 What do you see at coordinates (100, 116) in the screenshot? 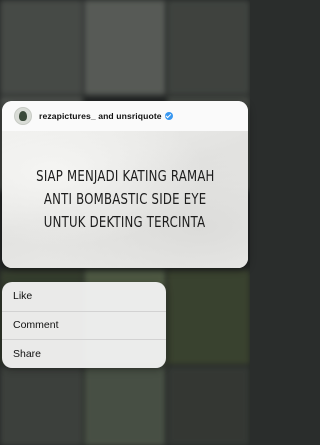
I see `post-author: rezapictures_ and unsriquote` at bounding box center [100, 116].